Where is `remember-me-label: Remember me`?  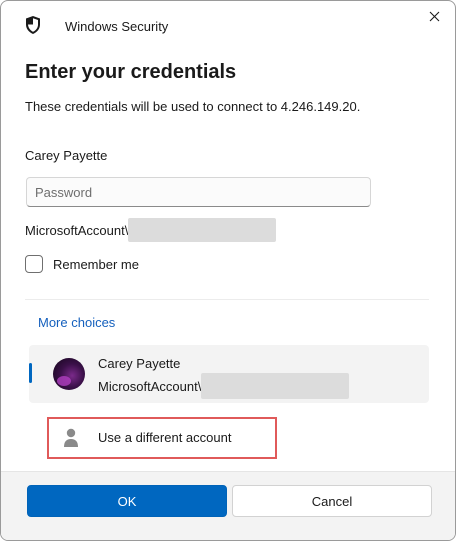
remember-me-label: Remember me is located at coordinates (96, 264).